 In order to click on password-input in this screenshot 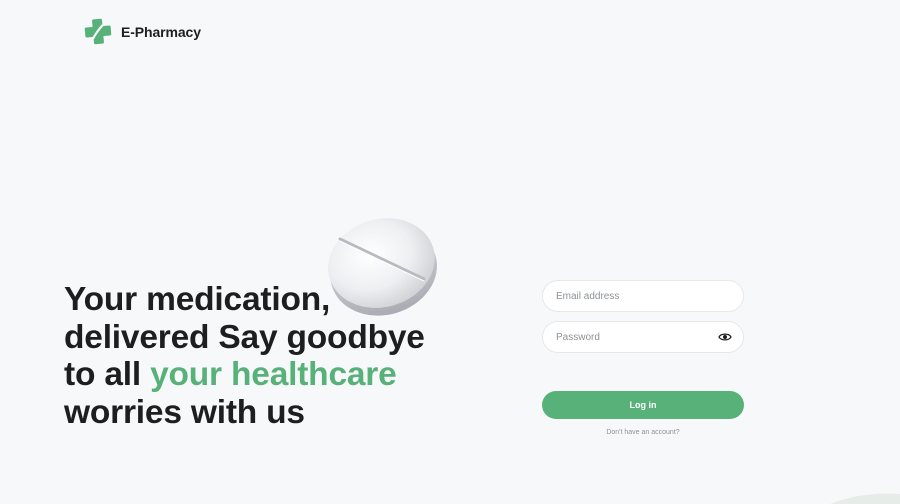, I will do `click(643, 337)`.